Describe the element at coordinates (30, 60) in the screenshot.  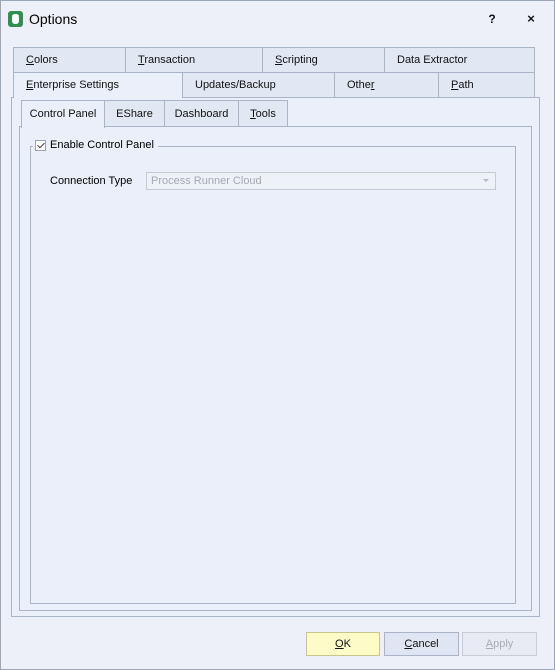
I see `tab-colors-label-accel: C` at that location.